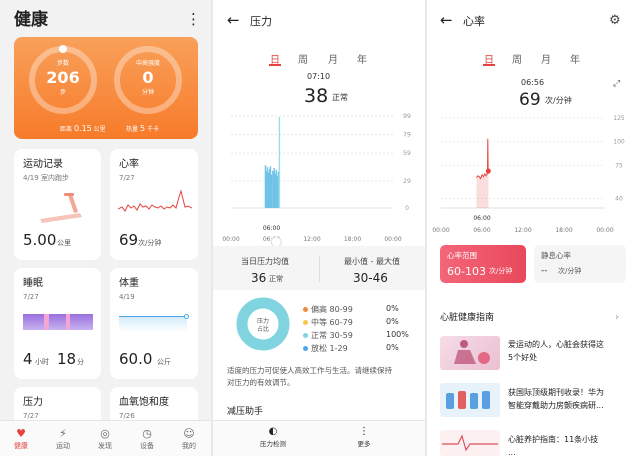  Describe the element at coordinates (144, 402) in the screenshot. I see `oxygen-card-title: 血氧饱和度` at that location.